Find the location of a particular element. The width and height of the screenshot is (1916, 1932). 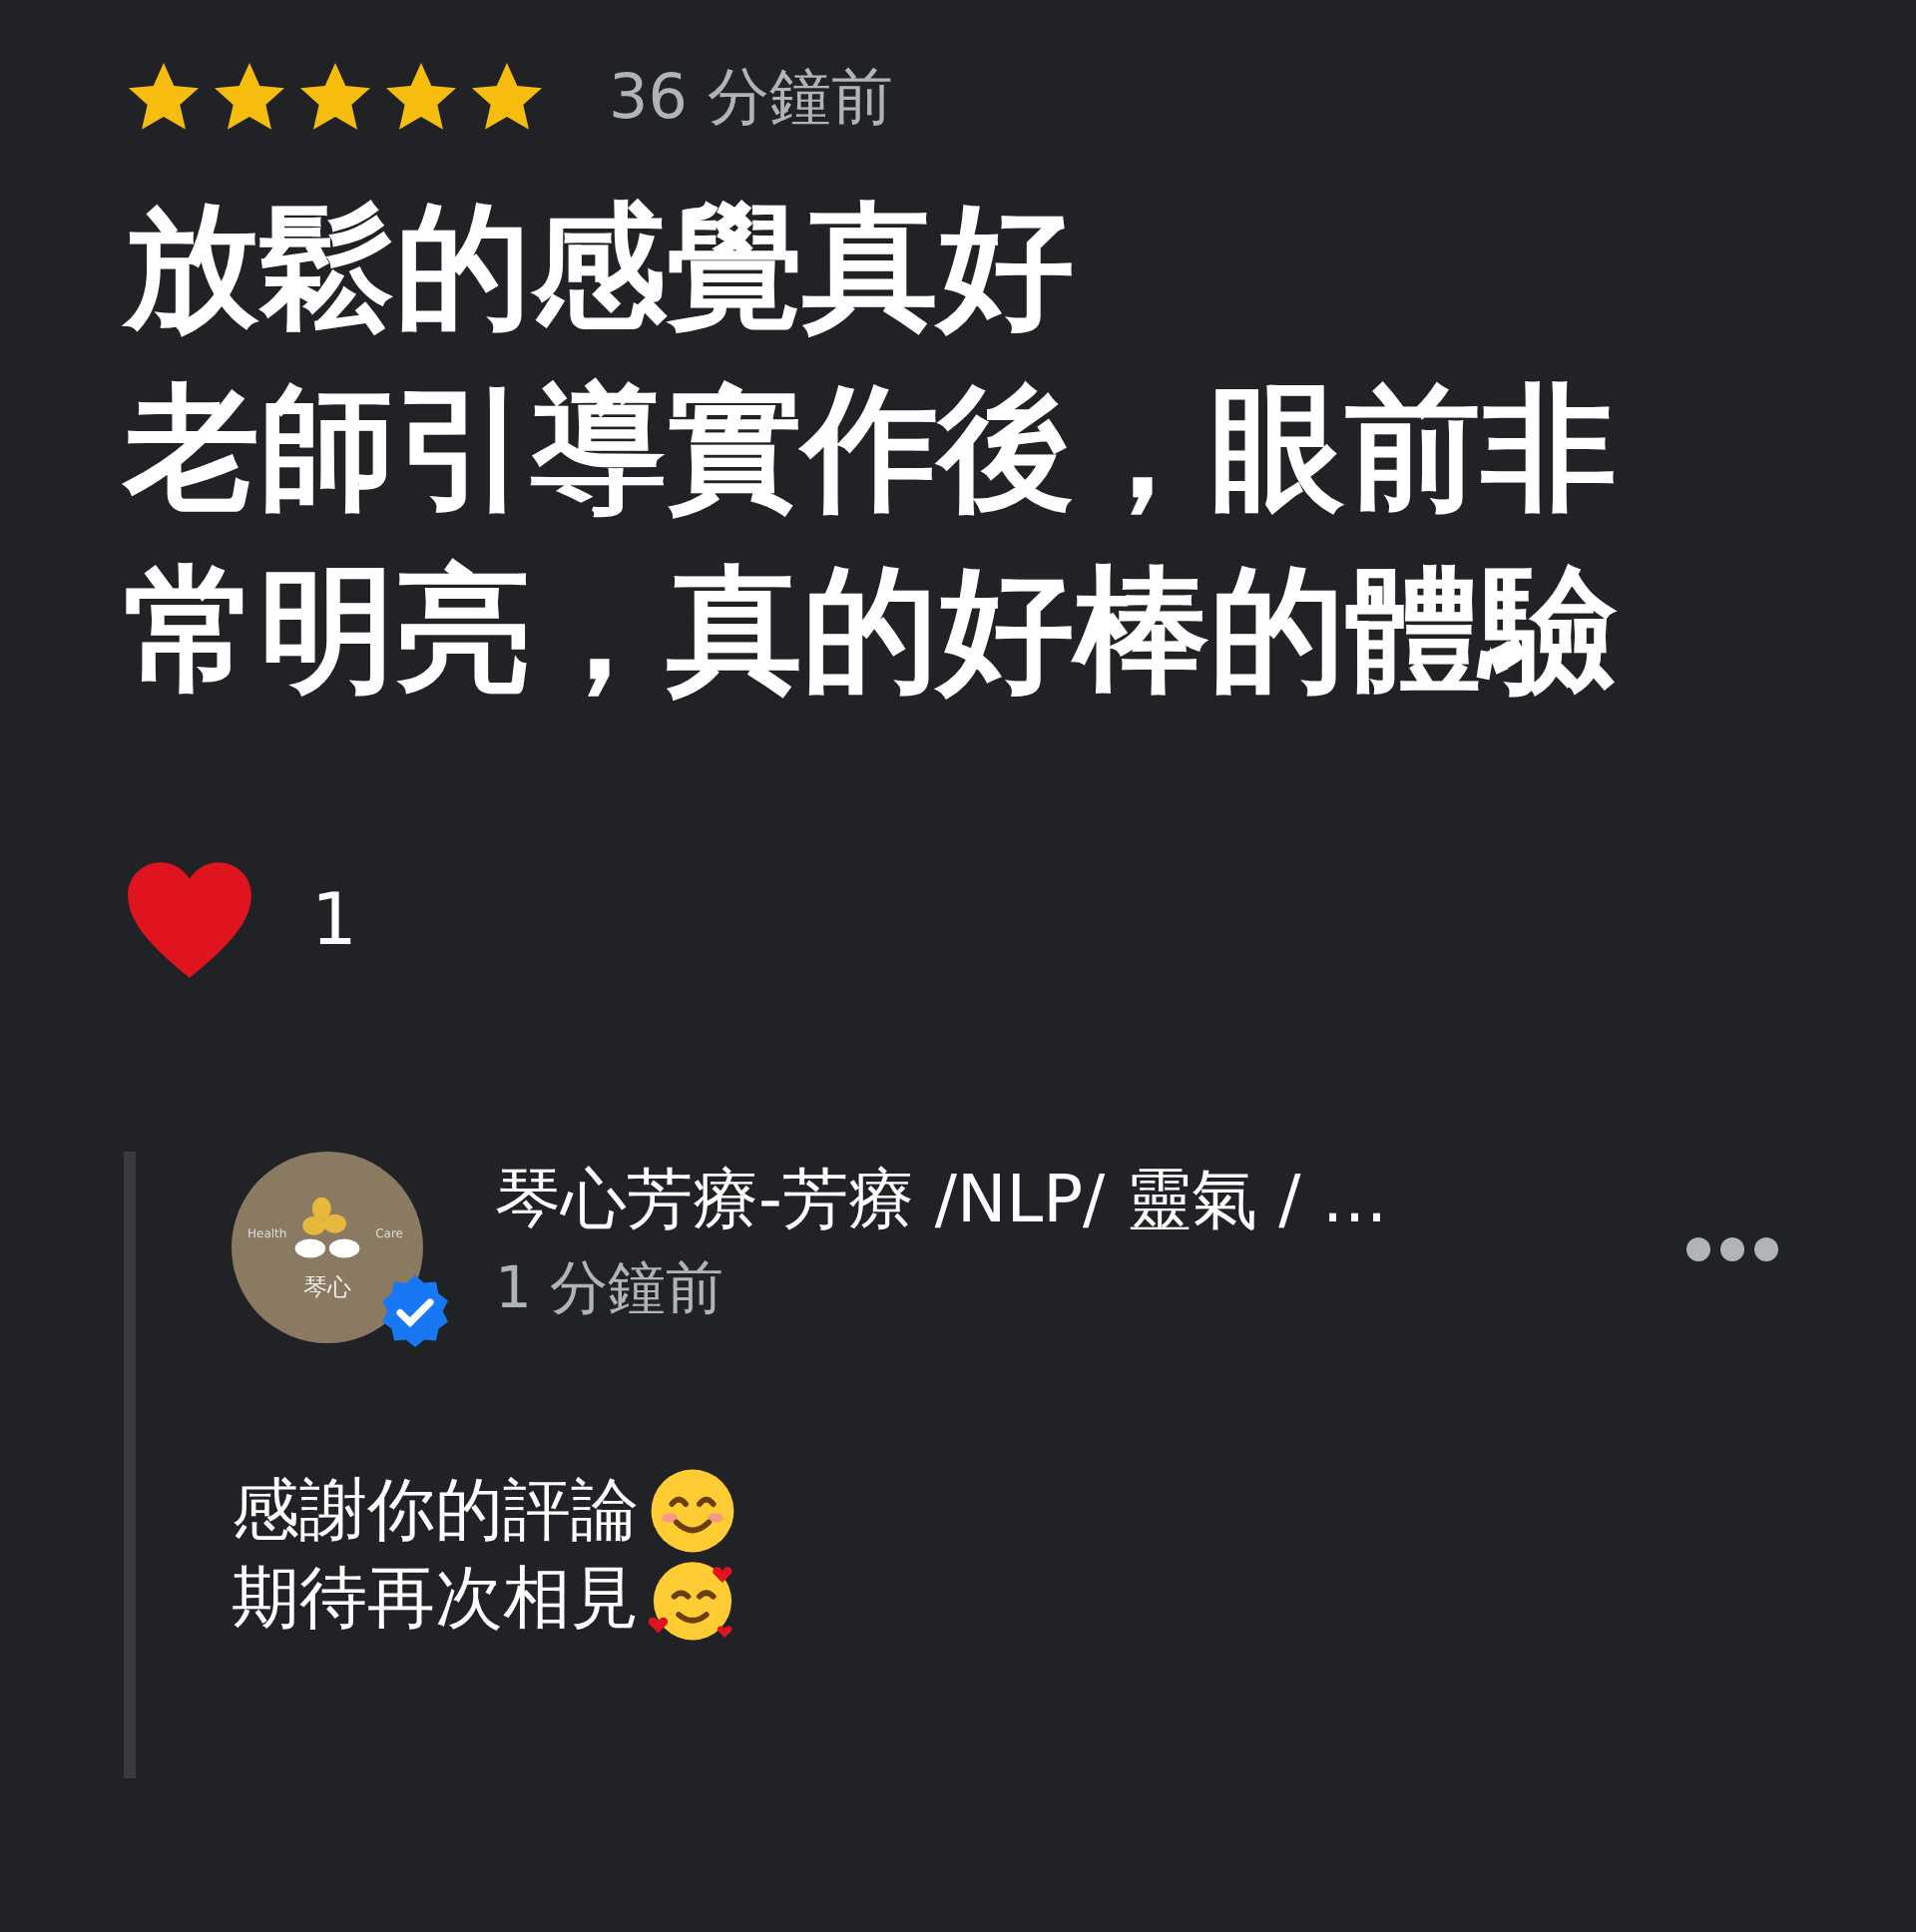

timestamp: 1 分鐘前 is located at coordinates (610, 1288).